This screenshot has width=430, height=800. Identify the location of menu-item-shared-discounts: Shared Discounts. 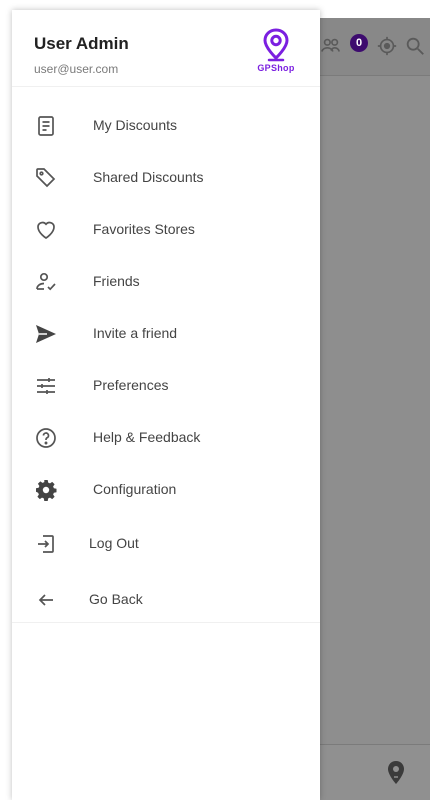
(166, 178).